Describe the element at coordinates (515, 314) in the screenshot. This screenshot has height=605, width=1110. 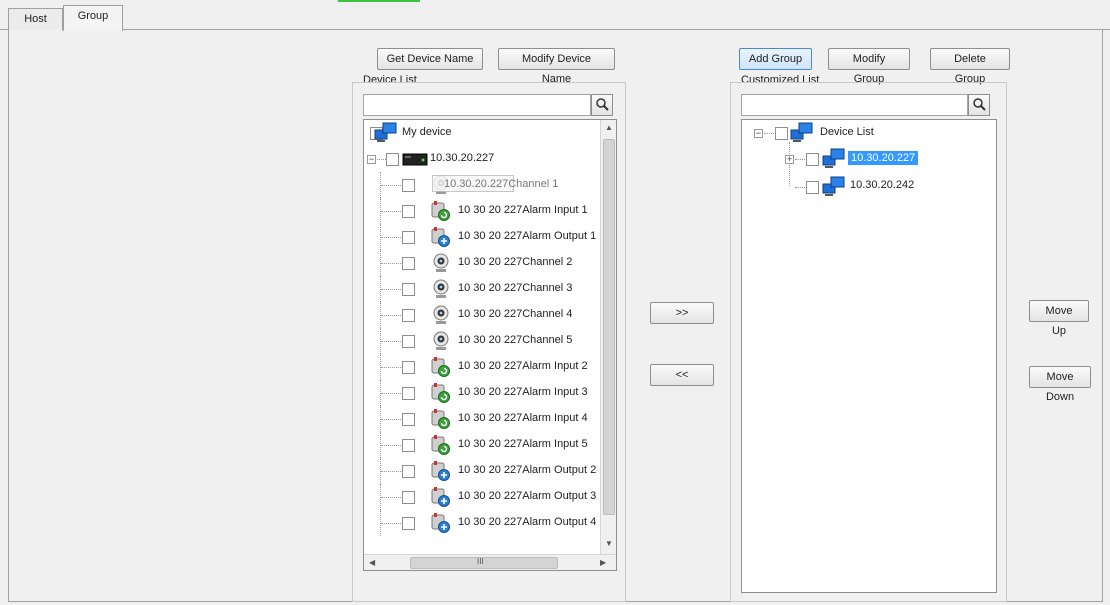
I see `tree-node-label: 10 30 20 227Channel 4` at that location.